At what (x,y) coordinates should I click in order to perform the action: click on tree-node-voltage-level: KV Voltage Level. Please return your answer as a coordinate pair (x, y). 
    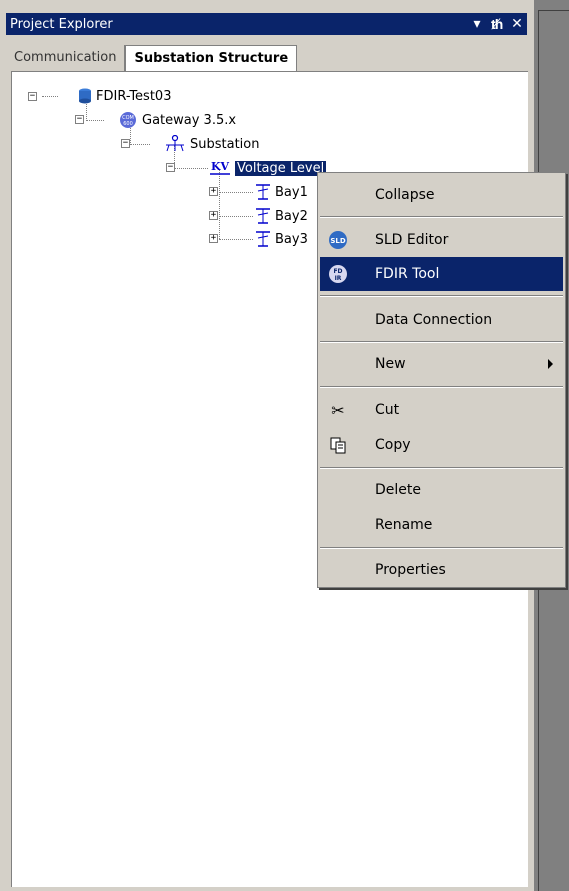
    Looking at the image, I should click on (268, 168).